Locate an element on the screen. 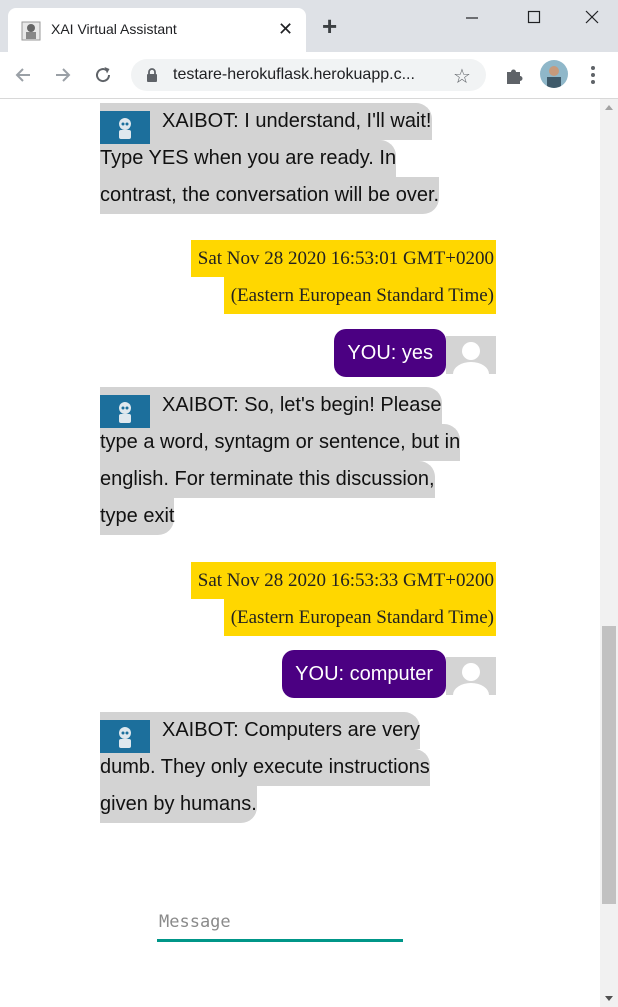 The height and width of the screenshot is (1007, 618). puzzle-icon is located at coordinates (514, 75).